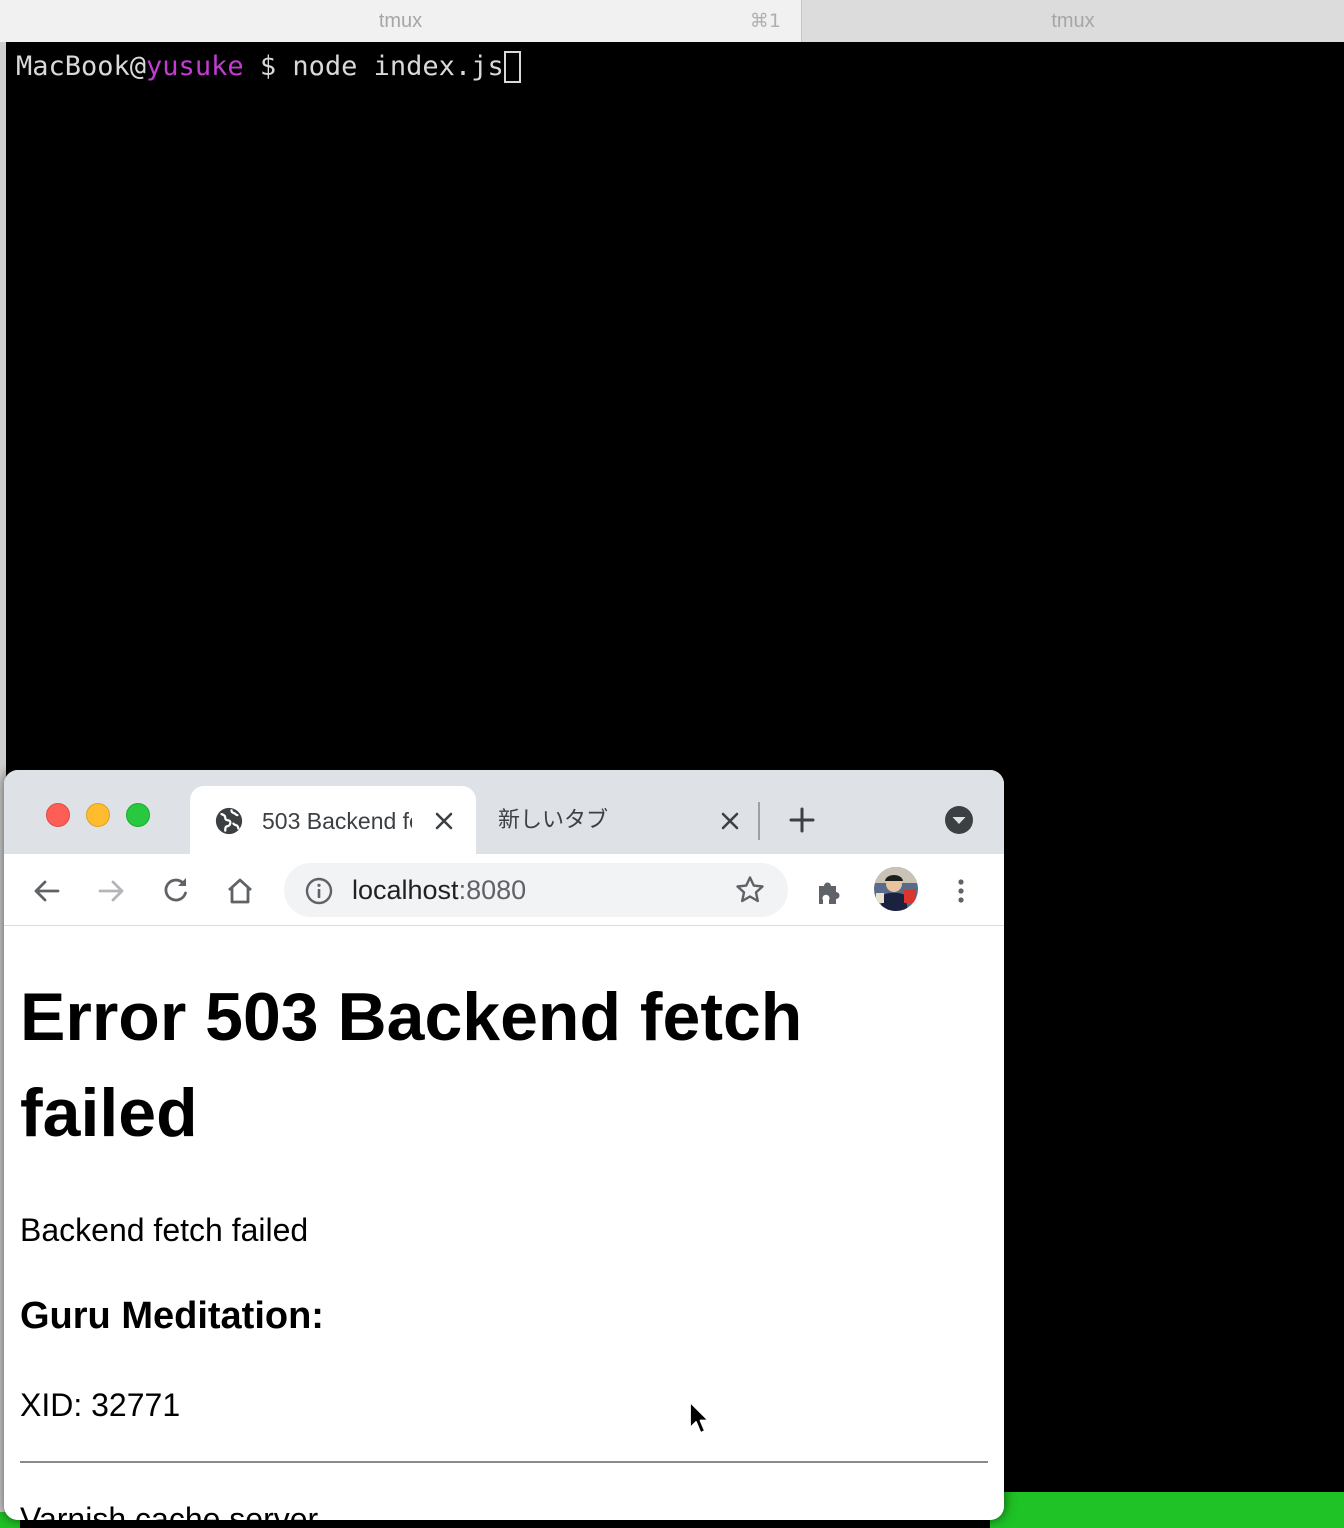 This screenshot has height=1528, width=1344. Describe the element at coordinates (229, 821) in the screenshot. I see `globe-icon` at that location.